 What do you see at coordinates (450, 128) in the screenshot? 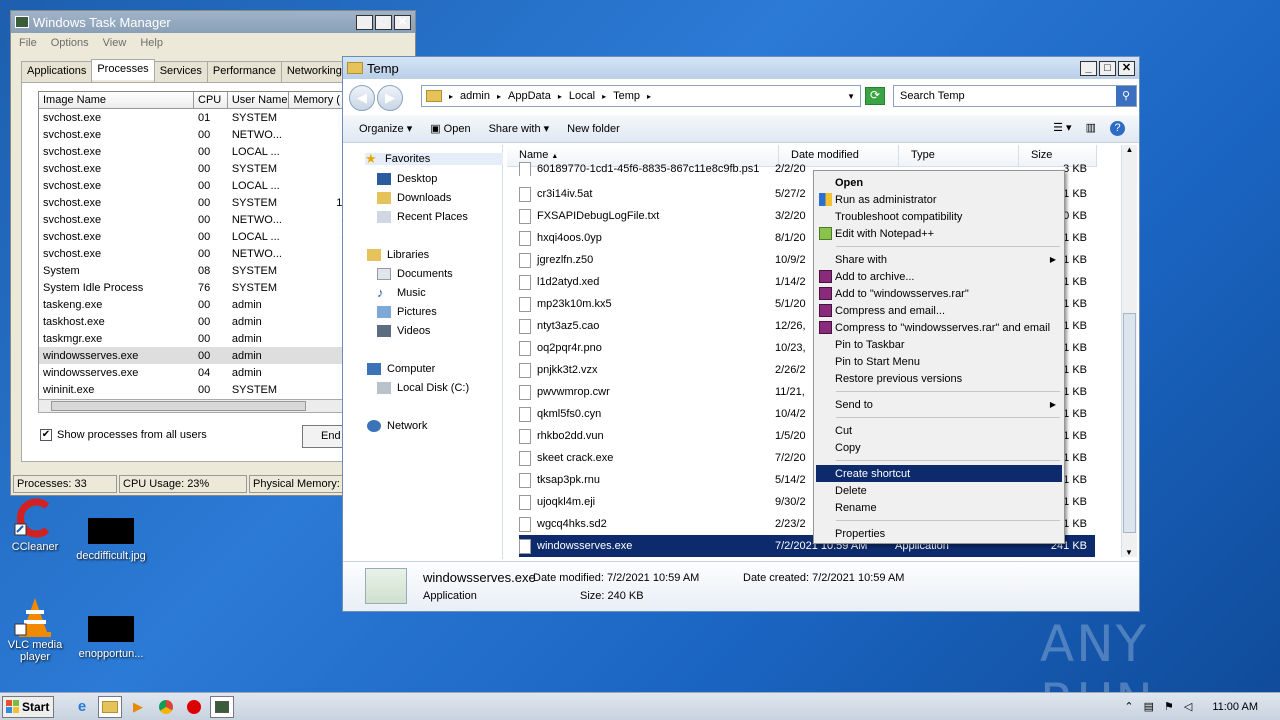
I see `open-button: ▣ Open` at bounding box center [450, 128].